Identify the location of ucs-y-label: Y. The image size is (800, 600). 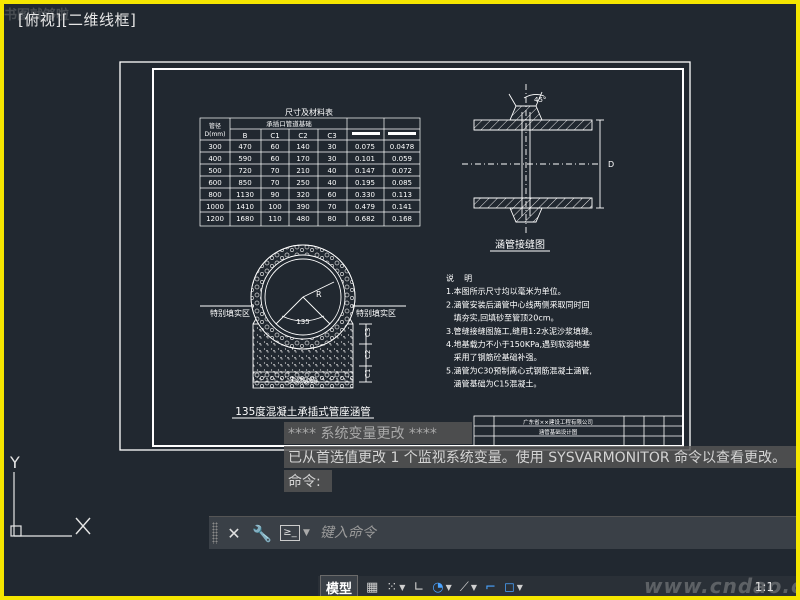
(14, 462).